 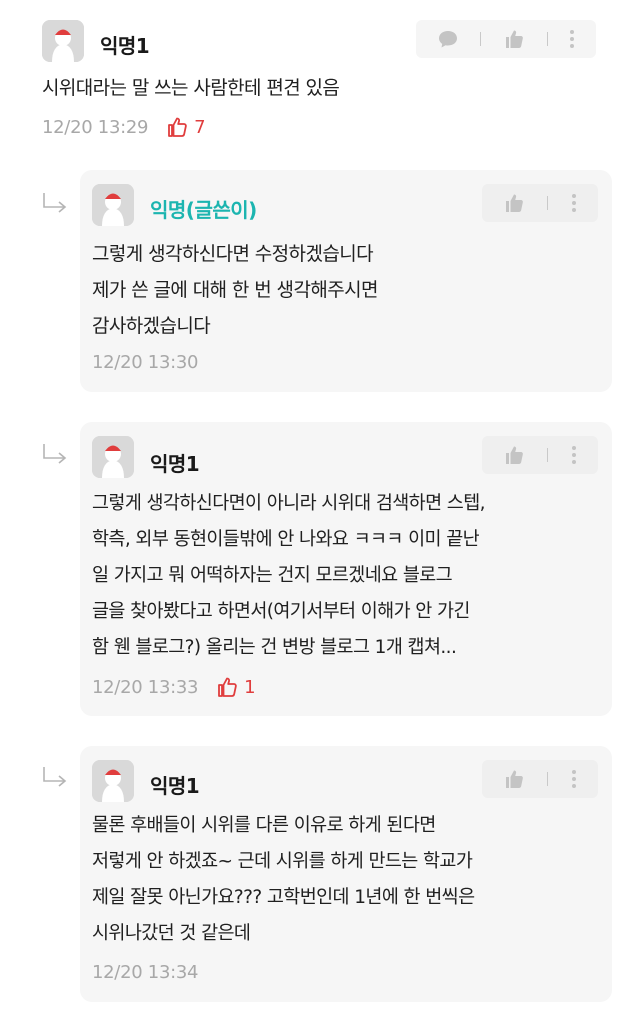 What do you see at coordinates (283, 897) in the screenshot?
I see `comment-line: 제일 잘못 아닌가요??? 고학번인데 1년에 한 번씩은` at bounding box center [283, 897].